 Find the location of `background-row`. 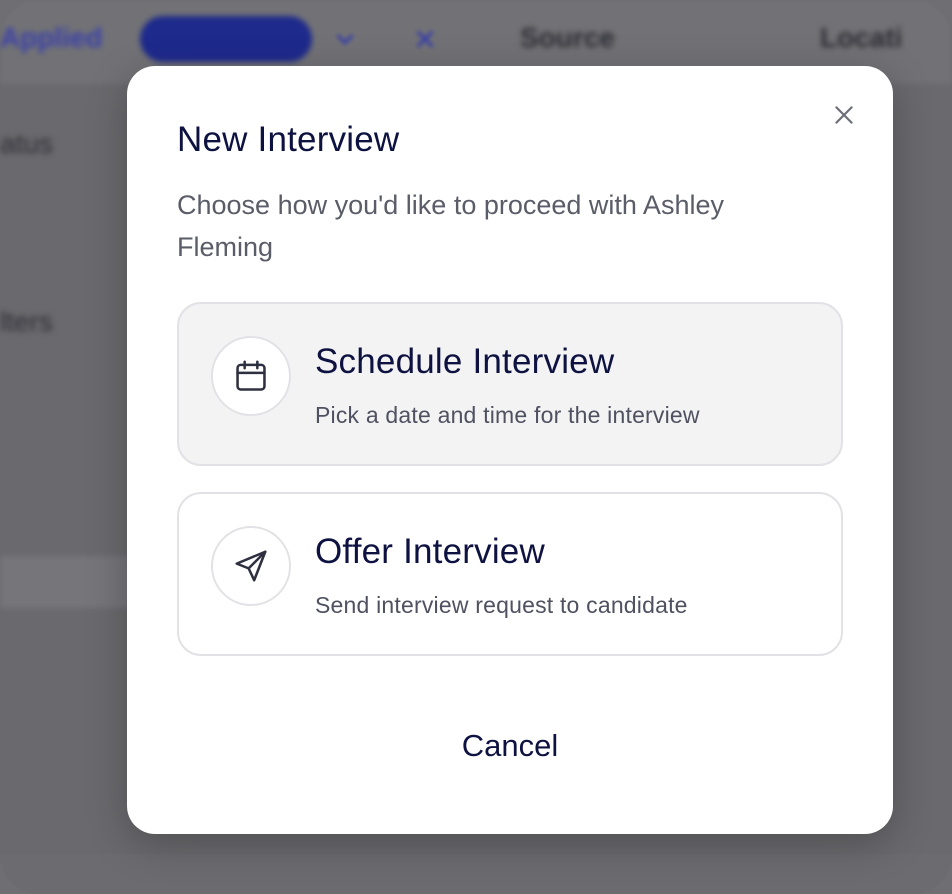

background-row is located at coordinates (70, 582).